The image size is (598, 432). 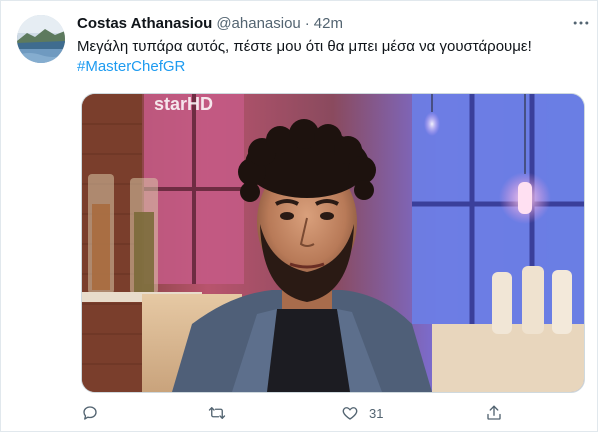 I want to click on more-horizontal-icon, so click(x=581, y=23).